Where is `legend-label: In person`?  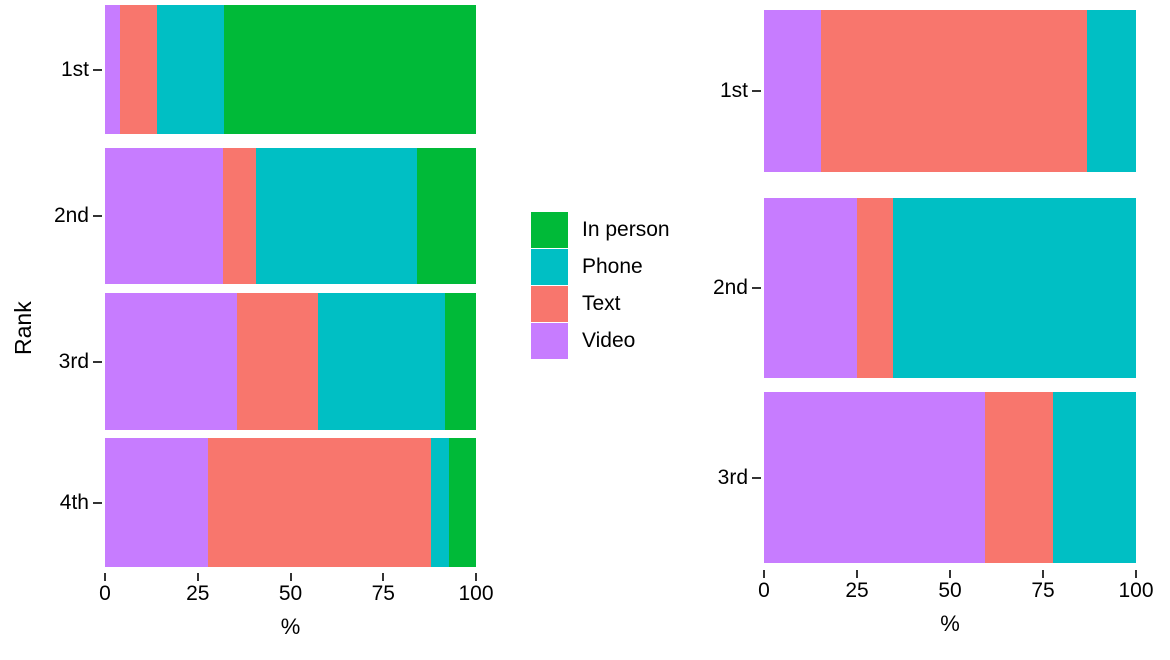
legend-label: In person is located at coordinates (626, 229).